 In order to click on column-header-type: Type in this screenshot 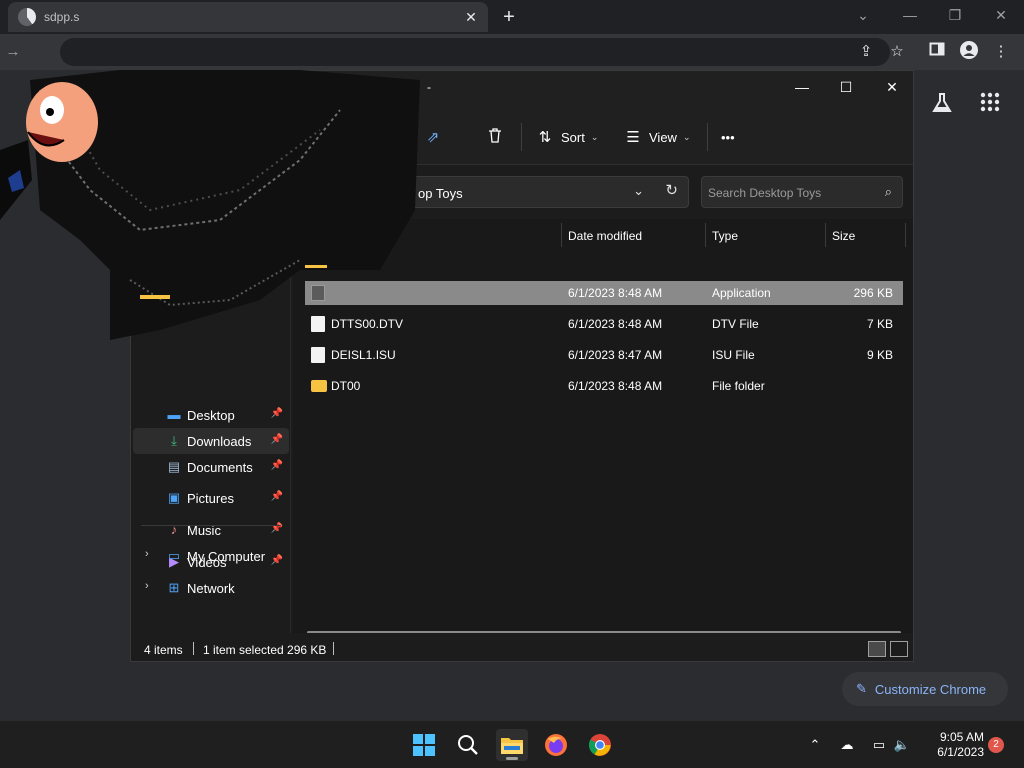, I will do `click(725, 236)`.